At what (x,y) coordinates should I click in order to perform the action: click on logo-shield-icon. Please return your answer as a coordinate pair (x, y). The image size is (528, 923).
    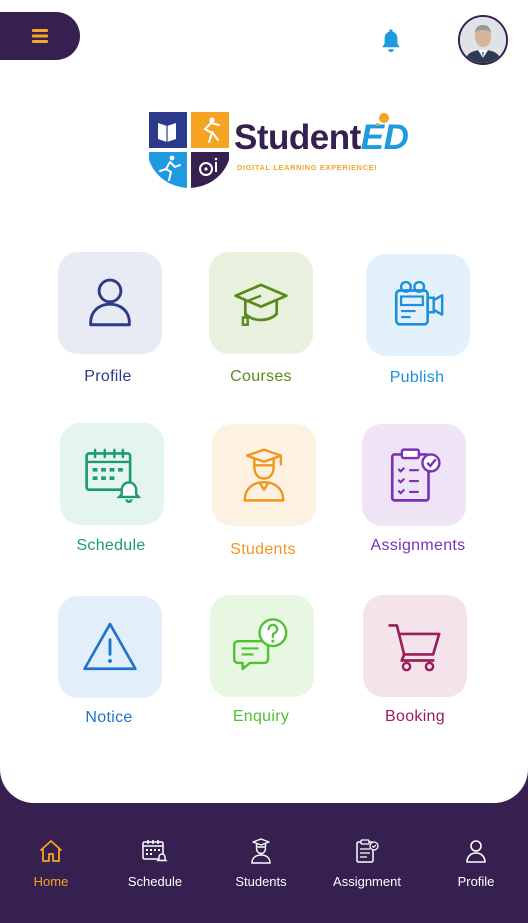
    Looking at the image, I should click on (189, 150).